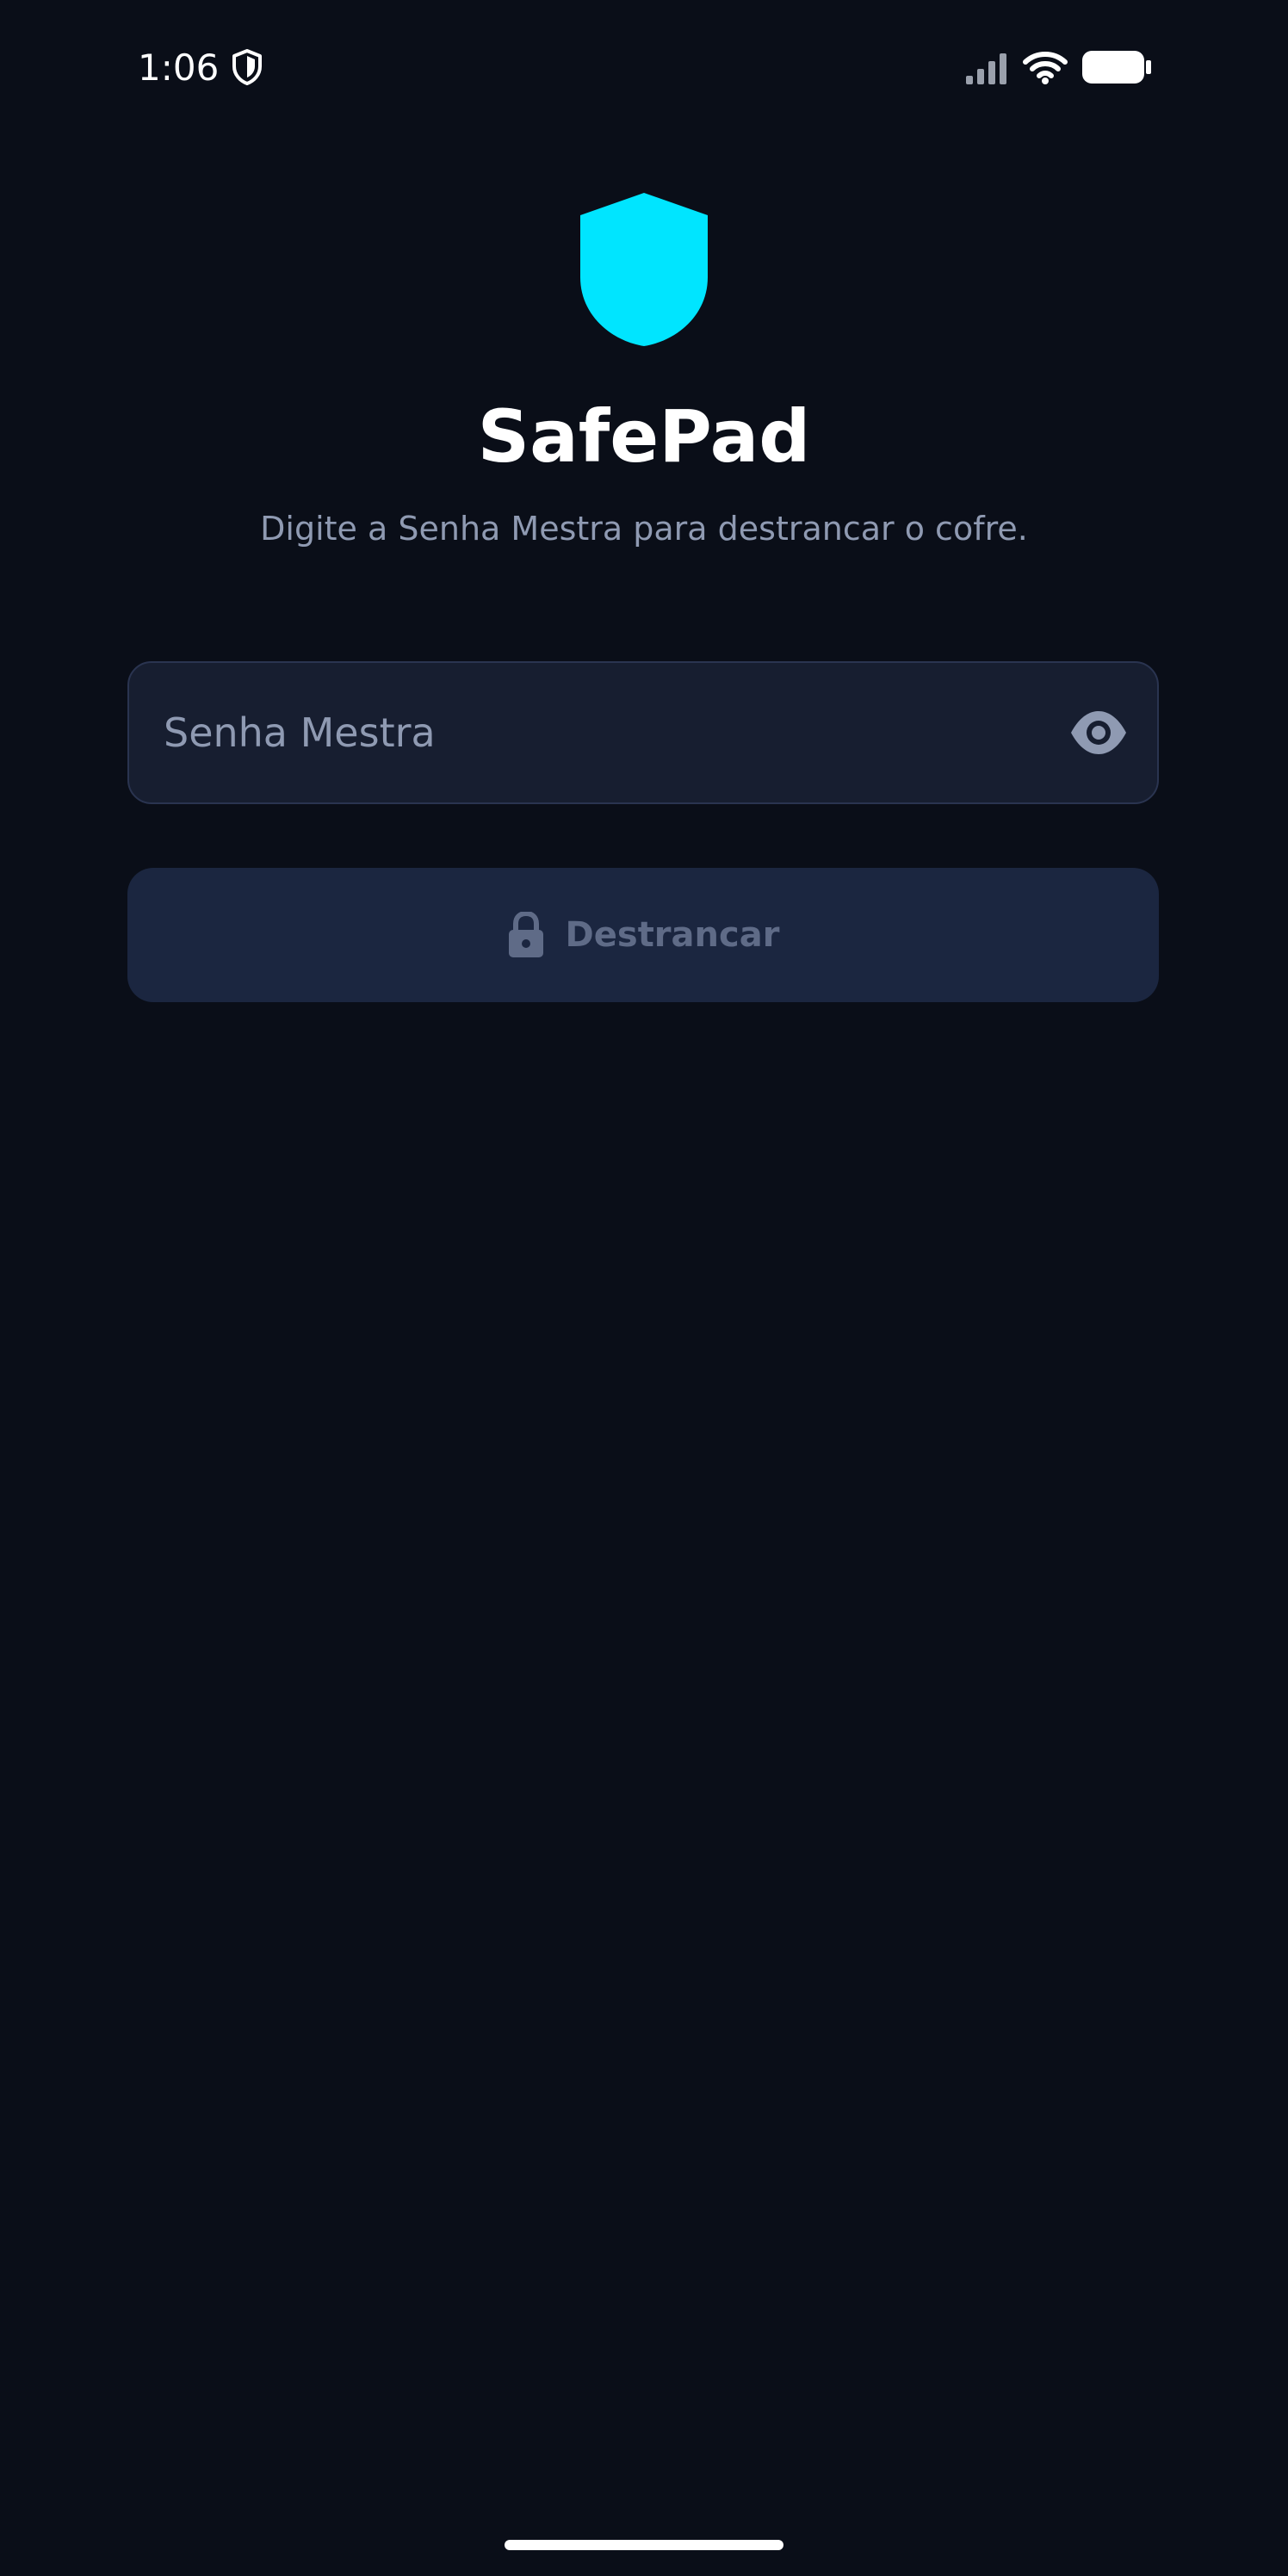 The width and height of the screenshot is (1288, 2576). I want to click on wifi-icon, so click(1046, 68).